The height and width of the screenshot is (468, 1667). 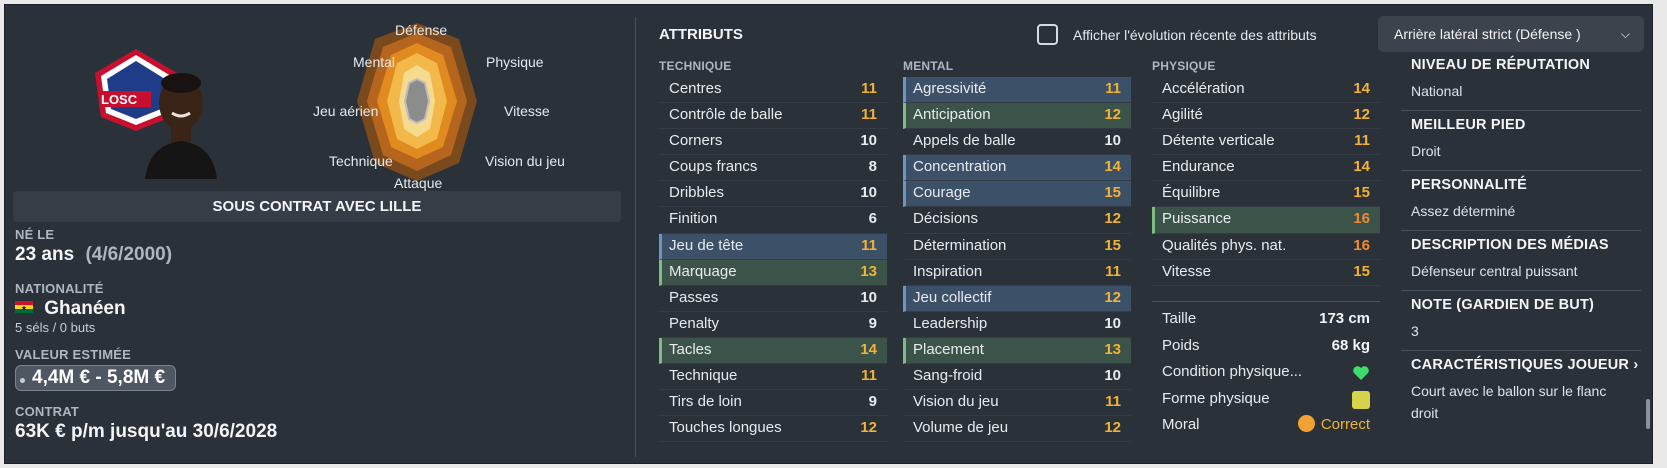 I want to click on nationality-value: Ghanéen, so click(x=84, y=308).